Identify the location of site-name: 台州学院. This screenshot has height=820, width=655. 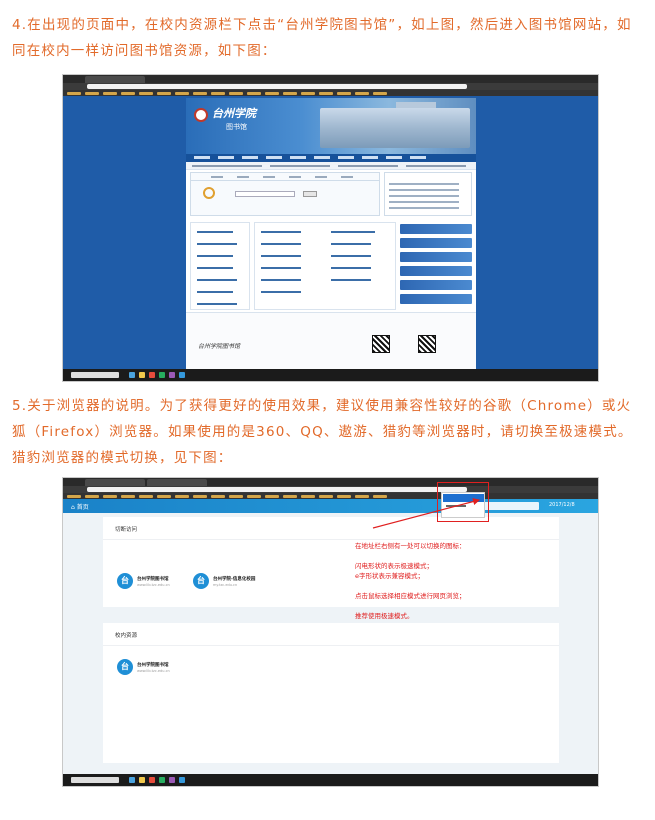
(234, 113).